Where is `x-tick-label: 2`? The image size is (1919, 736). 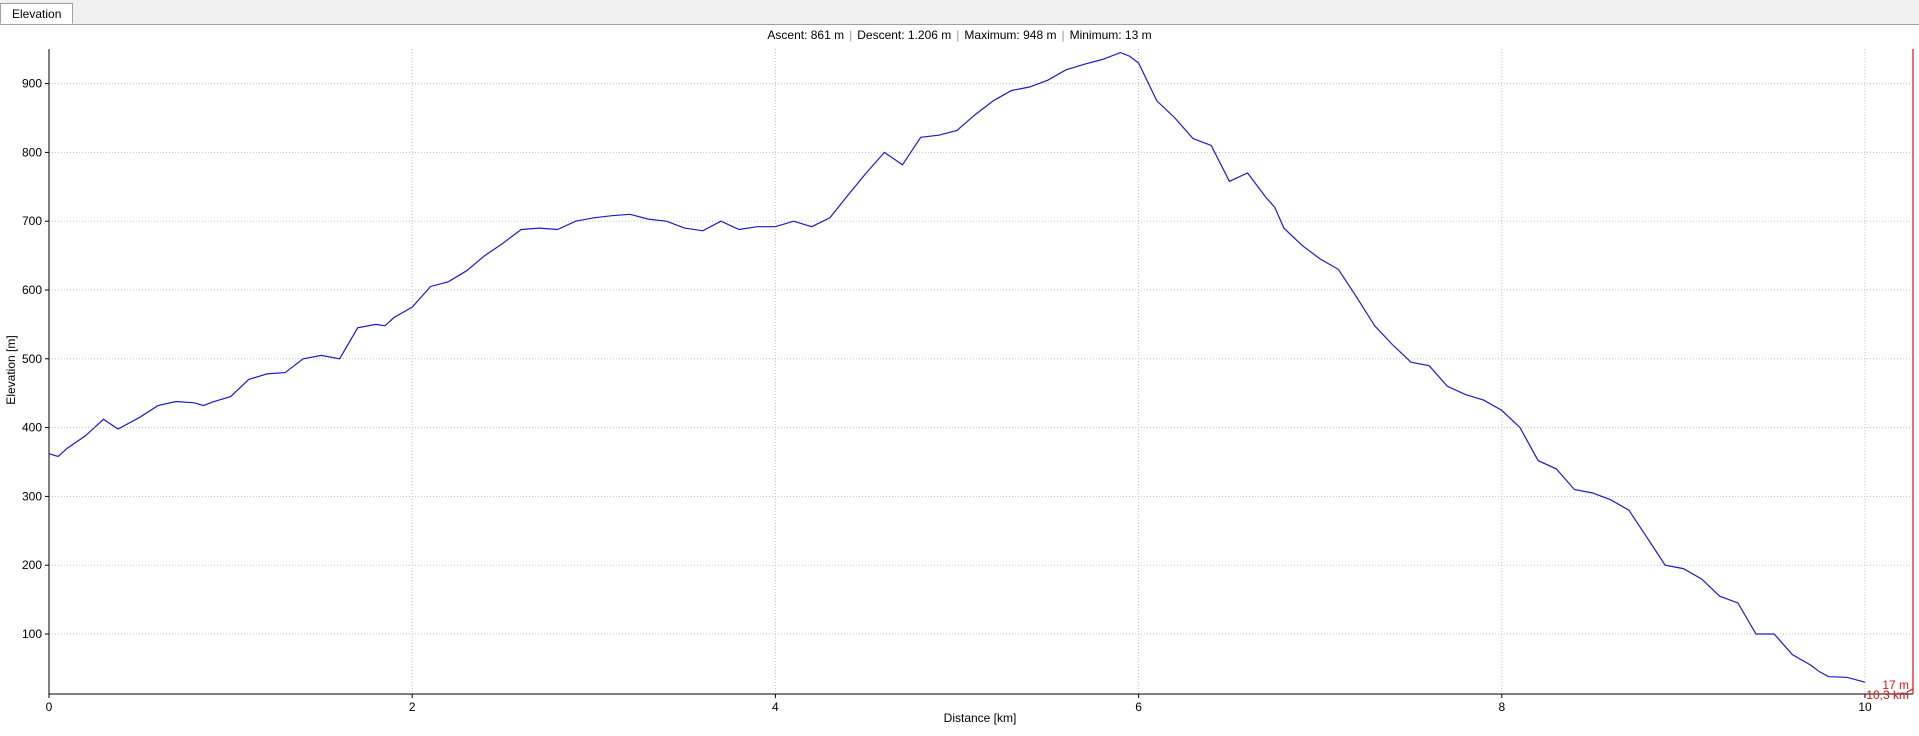
x-tick-label: 2 is located at coordinates (412, 707).